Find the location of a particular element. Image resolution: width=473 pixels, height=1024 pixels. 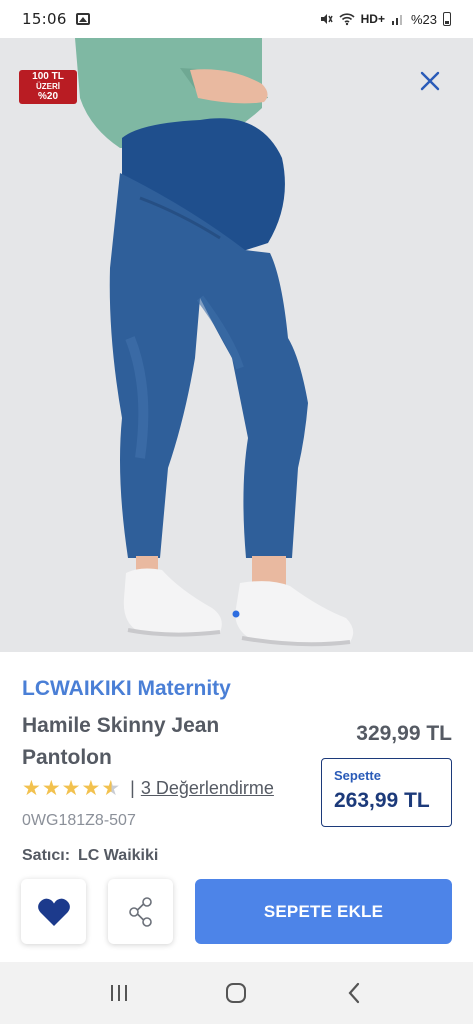

add-to-cart-button: SEPETE EKLE is located at coordinates (323, 911).